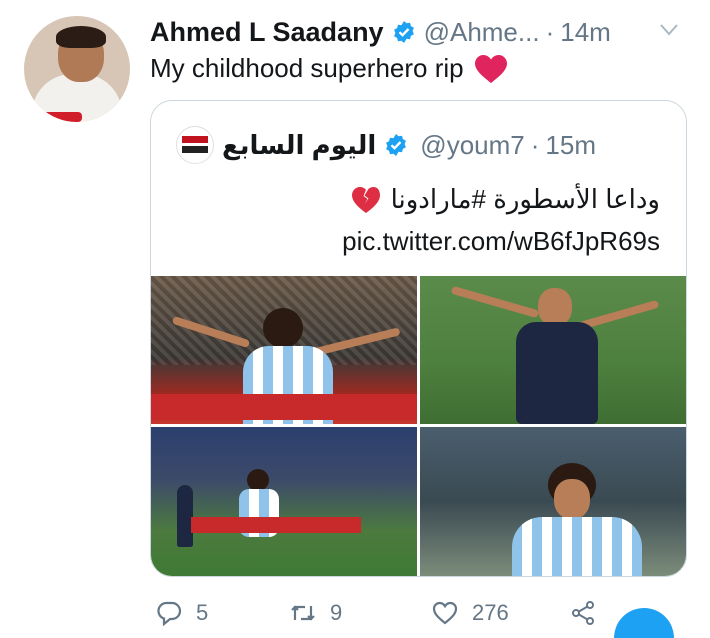  I want to click on logo-bar-red, so click(195, 139).